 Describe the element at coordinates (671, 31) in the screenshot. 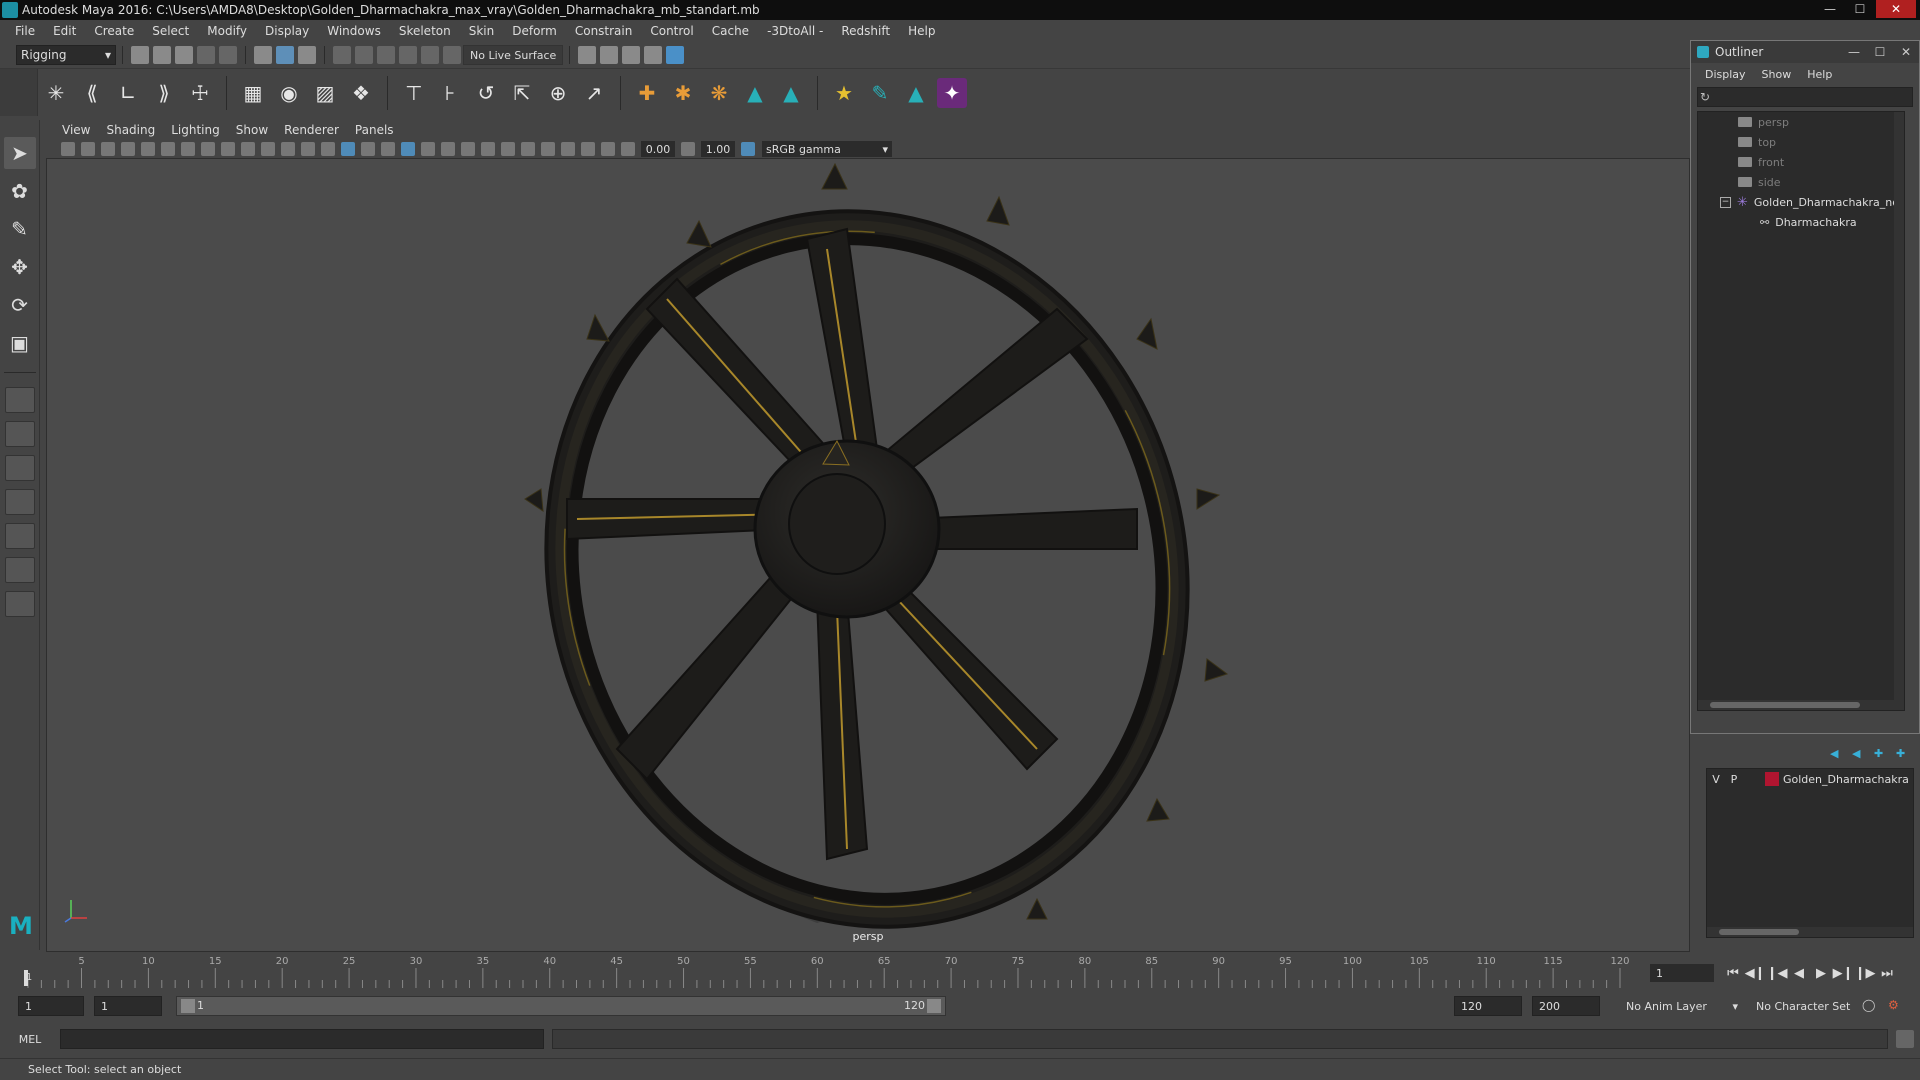

I see `menu-control: Control` at that location.